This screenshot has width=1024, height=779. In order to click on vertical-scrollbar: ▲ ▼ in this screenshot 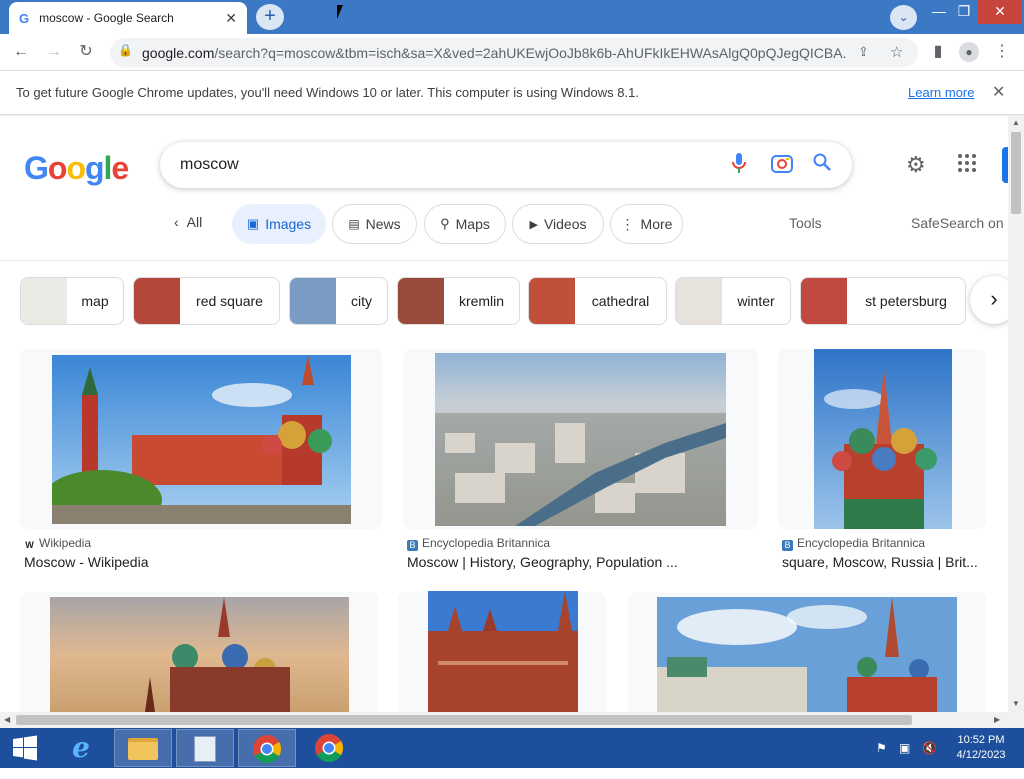, I will do `click(1016, 414)`.